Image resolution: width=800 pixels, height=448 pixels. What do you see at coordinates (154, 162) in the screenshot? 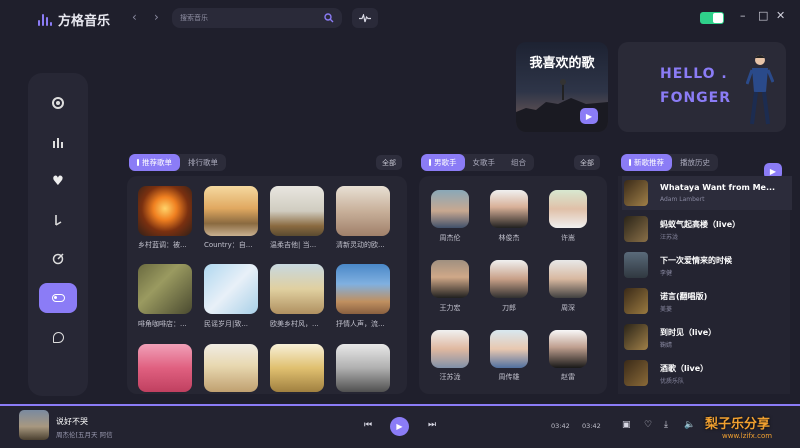
I see `tab-recommended-playlists: 推荐歌单` at bounding box center [154, 162].